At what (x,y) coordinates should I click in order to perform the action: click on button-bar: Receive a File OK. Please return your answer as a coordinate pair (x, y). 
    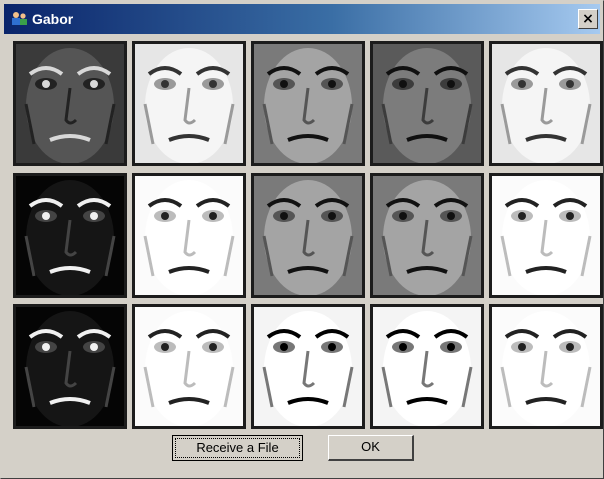
    Looking at the image, I should click on (302, 451).